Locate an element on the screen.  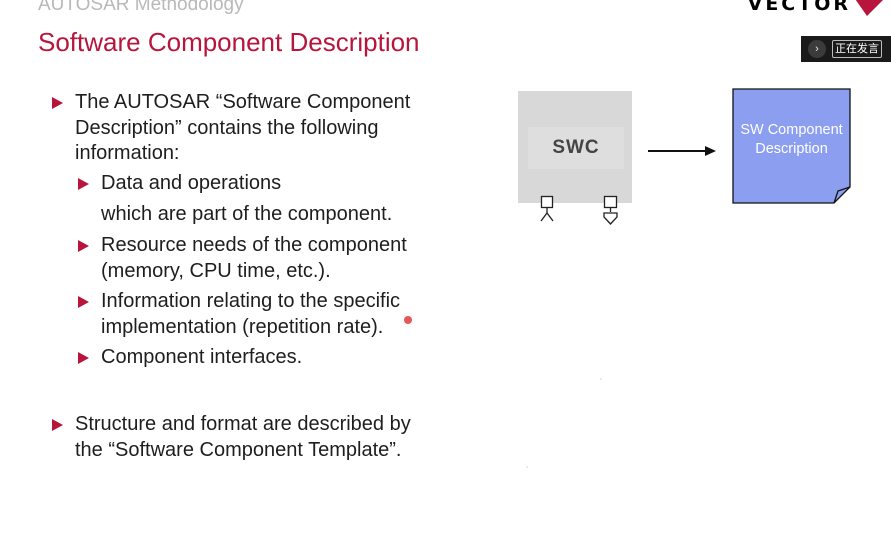
sender-port-icon is located at coordinates (610, 210).